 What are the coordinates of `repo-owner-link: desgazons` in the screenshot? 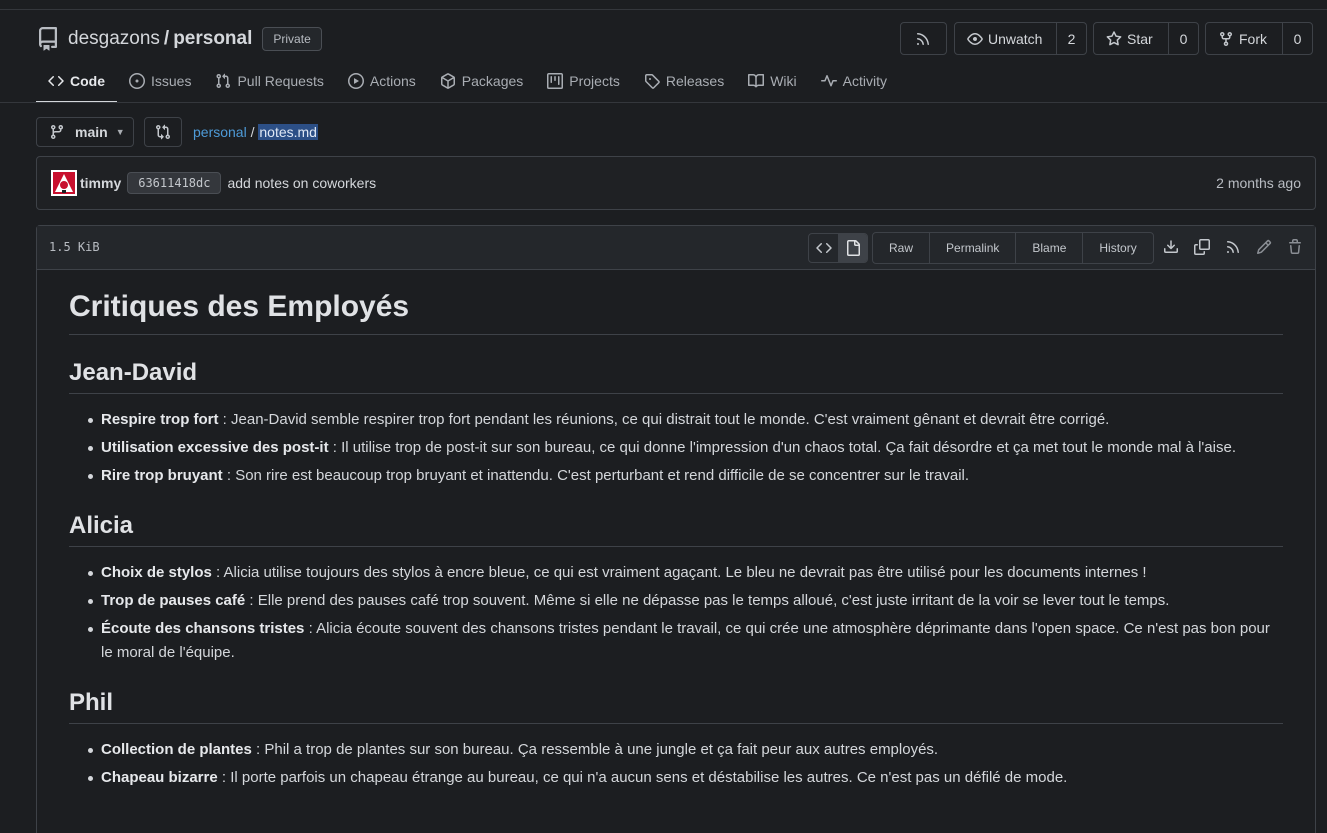 It's located at (114, 39).